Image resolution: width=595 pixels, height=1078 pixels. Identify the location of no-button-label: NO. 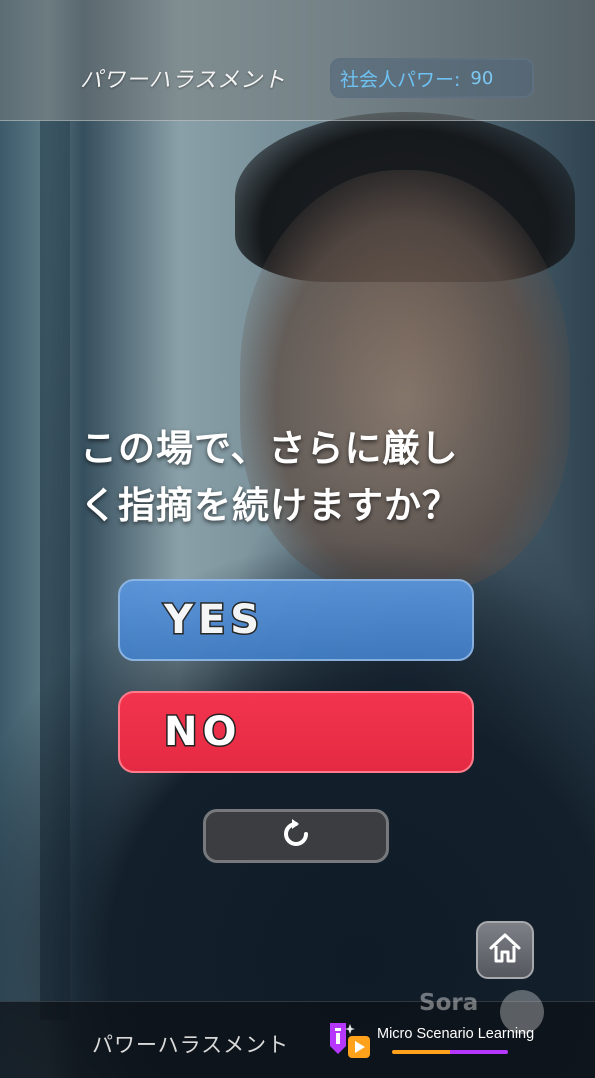
(202, 732).